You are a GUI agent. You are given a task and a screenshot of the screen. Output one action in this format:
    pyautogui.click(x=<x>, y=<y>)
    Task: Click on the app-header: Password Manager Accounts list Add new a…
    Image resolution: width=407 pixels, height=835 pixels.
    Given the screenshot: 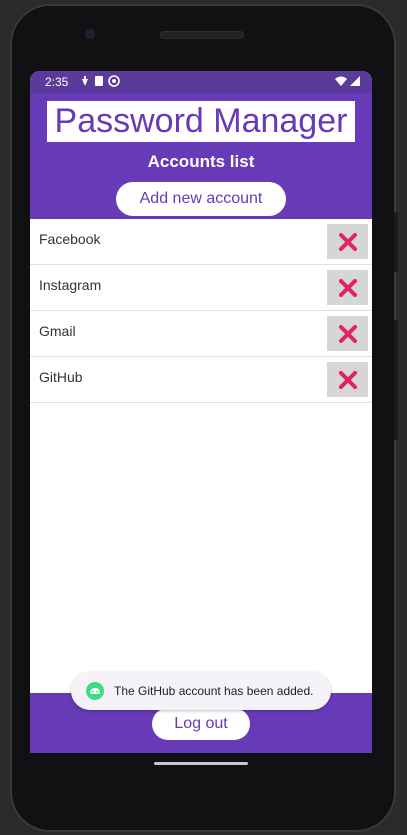 What is the action you would take?
    pyautogui.click(x=201, y=156)
    